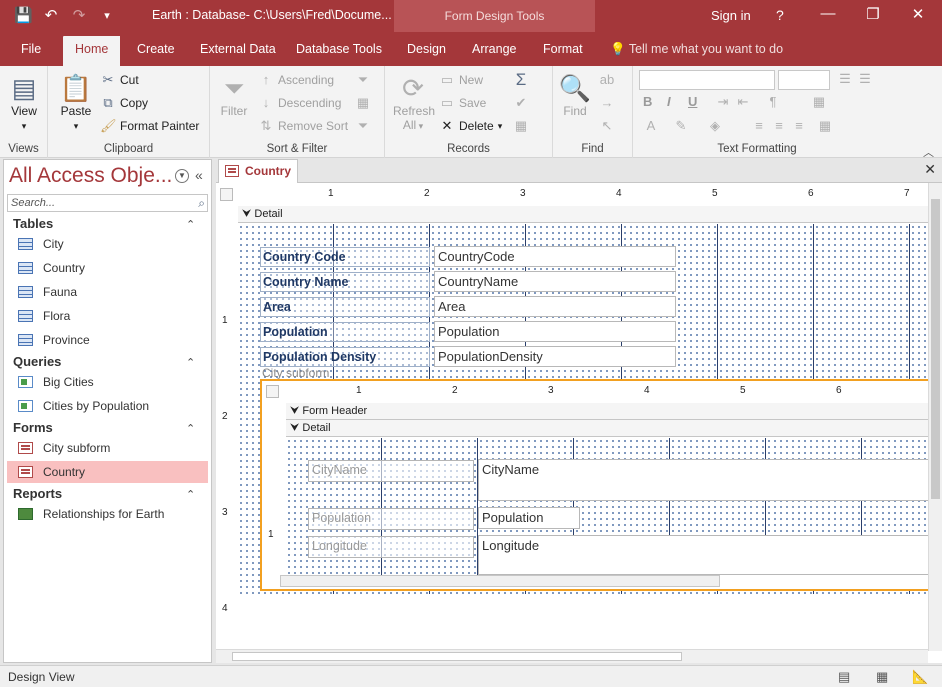 The image size is (942, 687). I want to click on nav-collapse-icon: «, so click(199, 175).